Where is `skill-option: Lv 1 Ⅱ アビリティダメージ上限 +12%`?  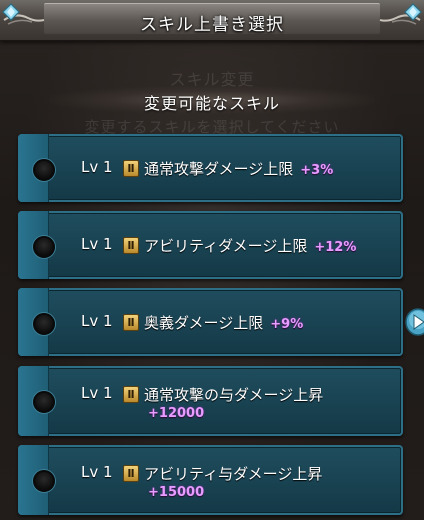
skill-option: Lv 1 Ⅱ アビリティダメージ上限 +12% is located at coordinates (210, 245).